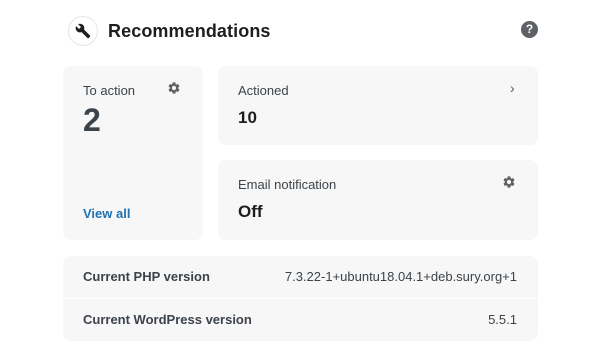  I want to click on wordpress-version-row: Current WordPress version 5.5.1, so click(300, 320).